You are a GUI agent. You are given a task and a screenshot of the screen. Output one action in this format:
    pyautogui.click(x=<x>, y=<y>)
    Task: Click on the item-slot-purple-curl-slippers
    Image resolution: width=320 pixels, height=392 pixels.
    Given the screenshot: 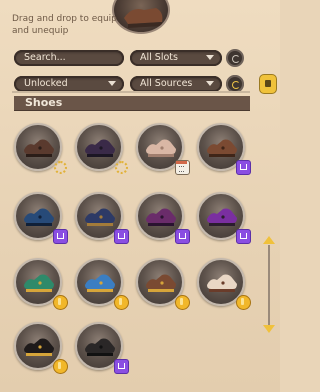 What is the action you would take?
    pyautogui.click(x=224, y=218)
    